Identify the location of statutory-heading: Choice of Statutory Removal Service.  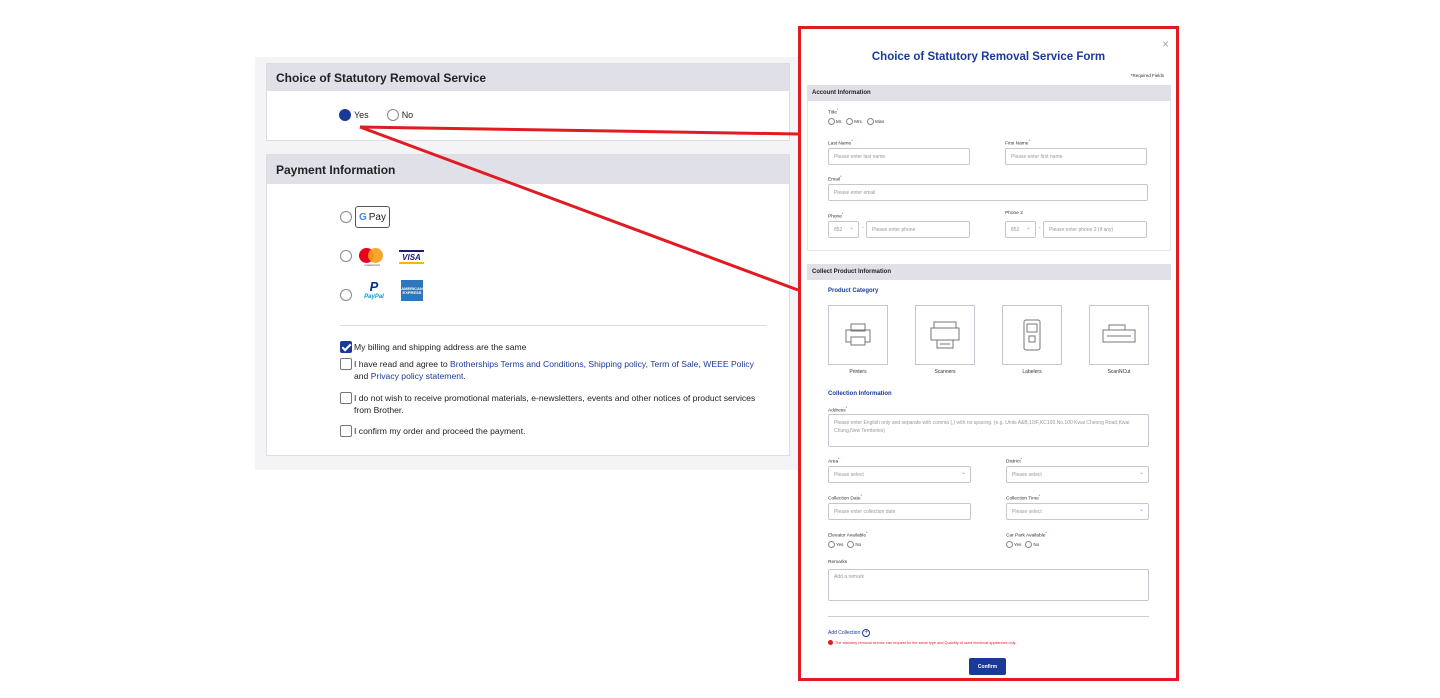
(528, 77).